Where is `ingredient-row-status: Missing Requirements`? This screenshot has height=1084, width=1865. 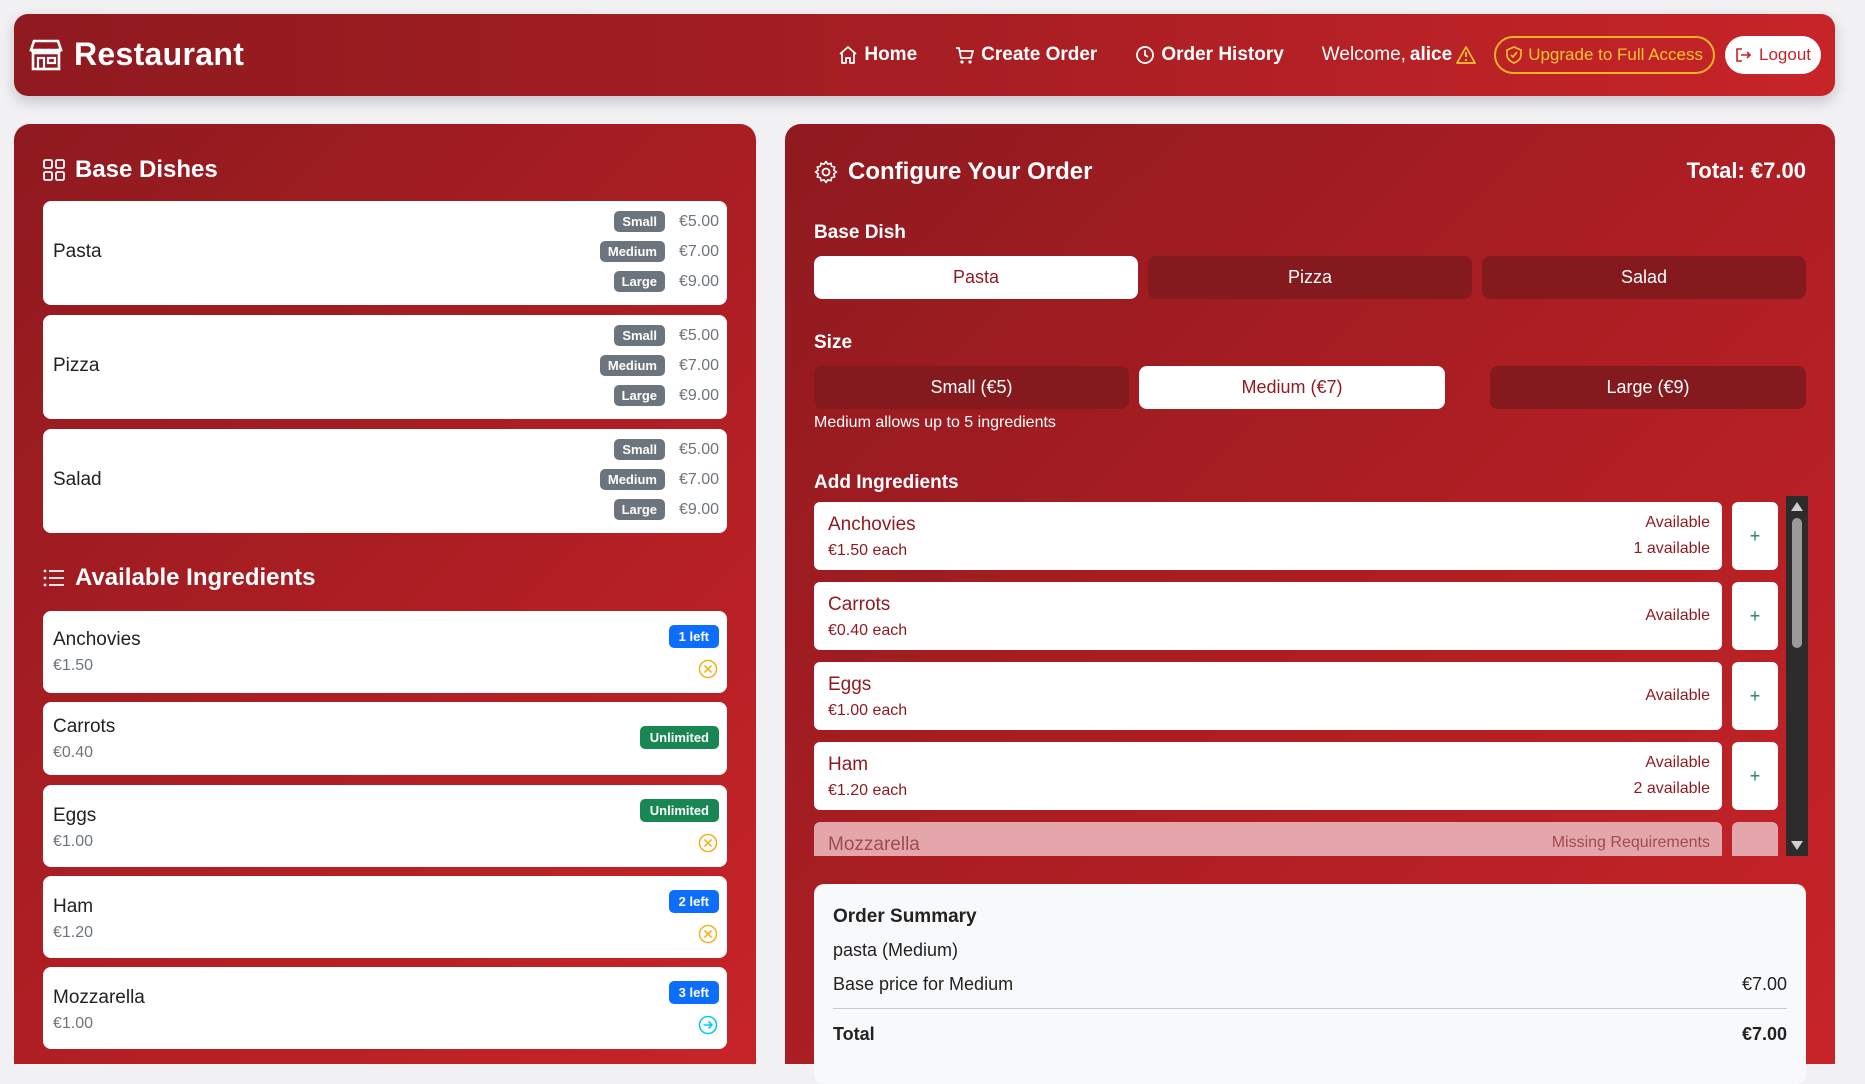
ingredient-row-status: Missing Requirements is located at coordinates (1630, 842).